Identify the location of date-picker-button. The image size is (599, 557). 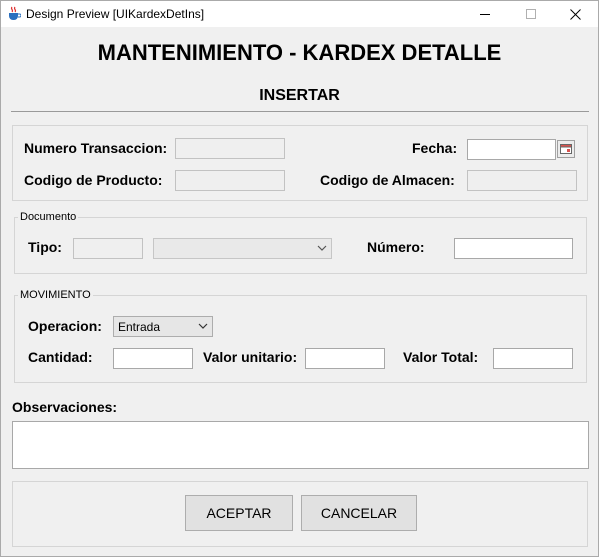
(566, 149).